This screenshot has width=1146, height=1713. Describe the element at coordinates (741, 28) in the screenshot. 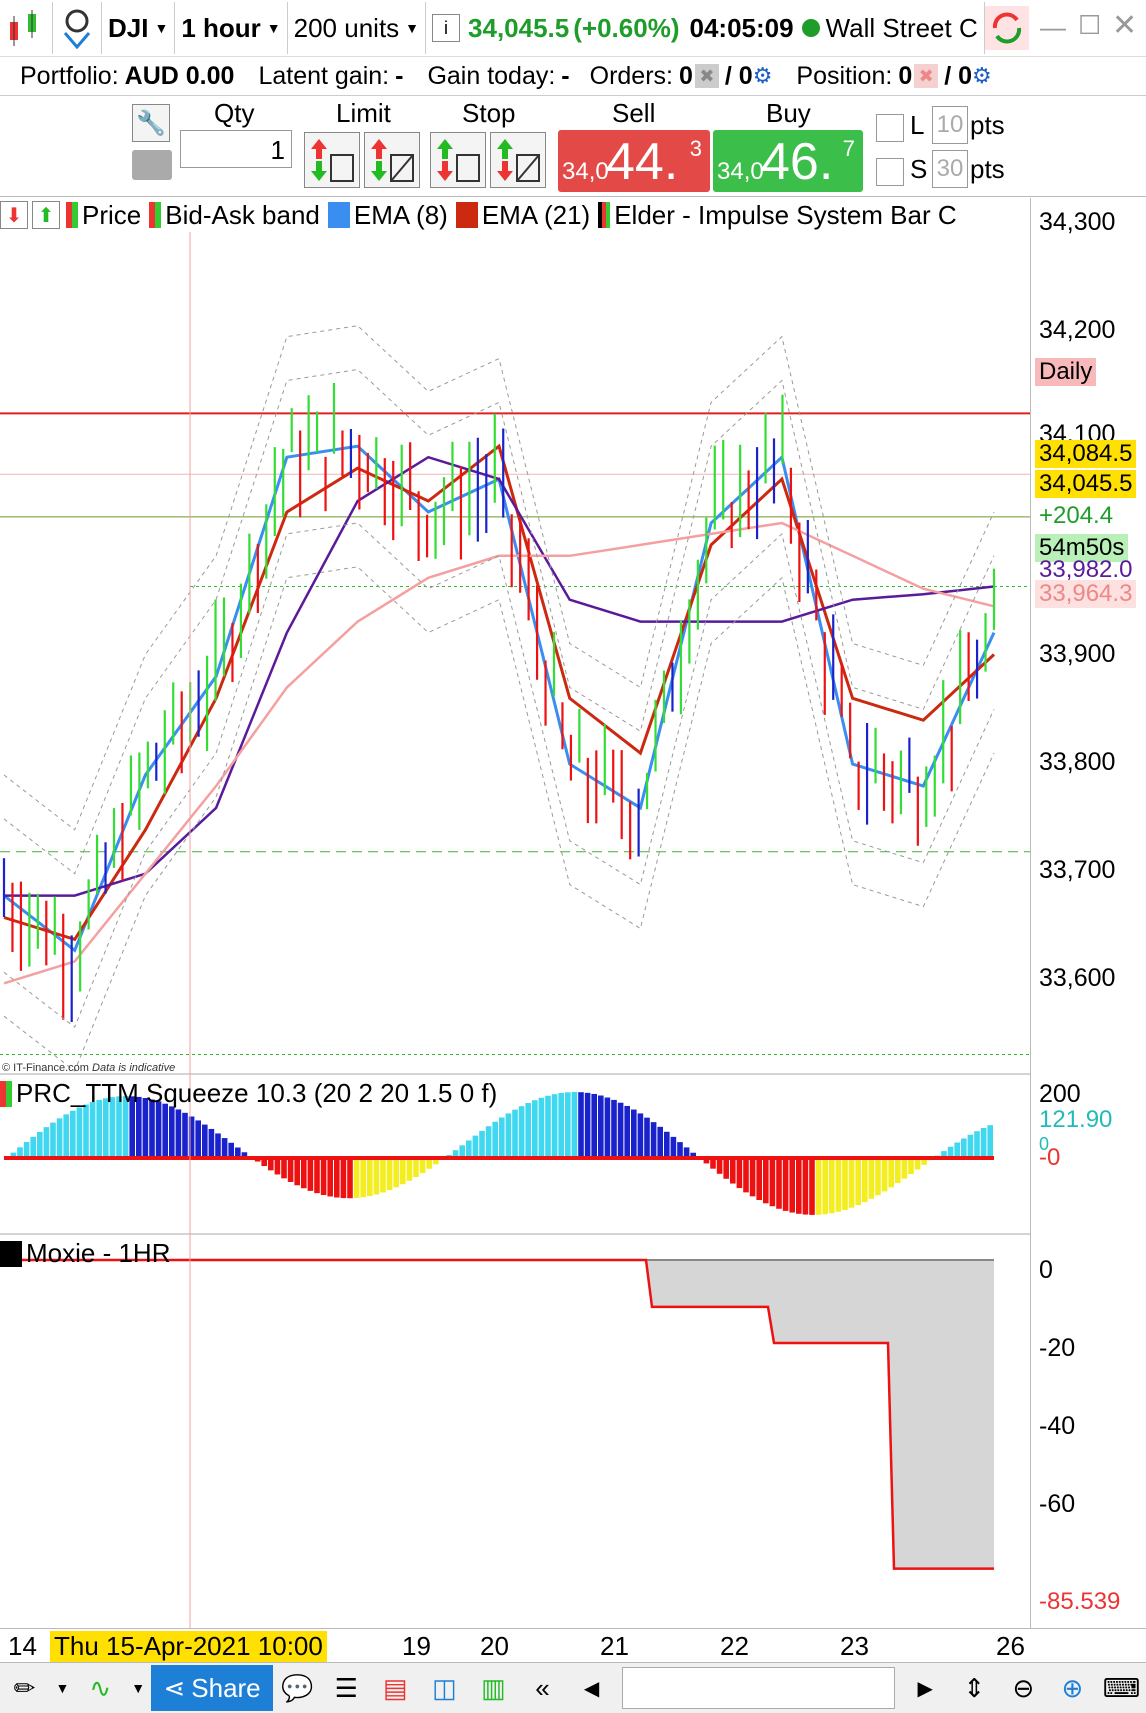

I see `clock: 04:05:09` at that location.